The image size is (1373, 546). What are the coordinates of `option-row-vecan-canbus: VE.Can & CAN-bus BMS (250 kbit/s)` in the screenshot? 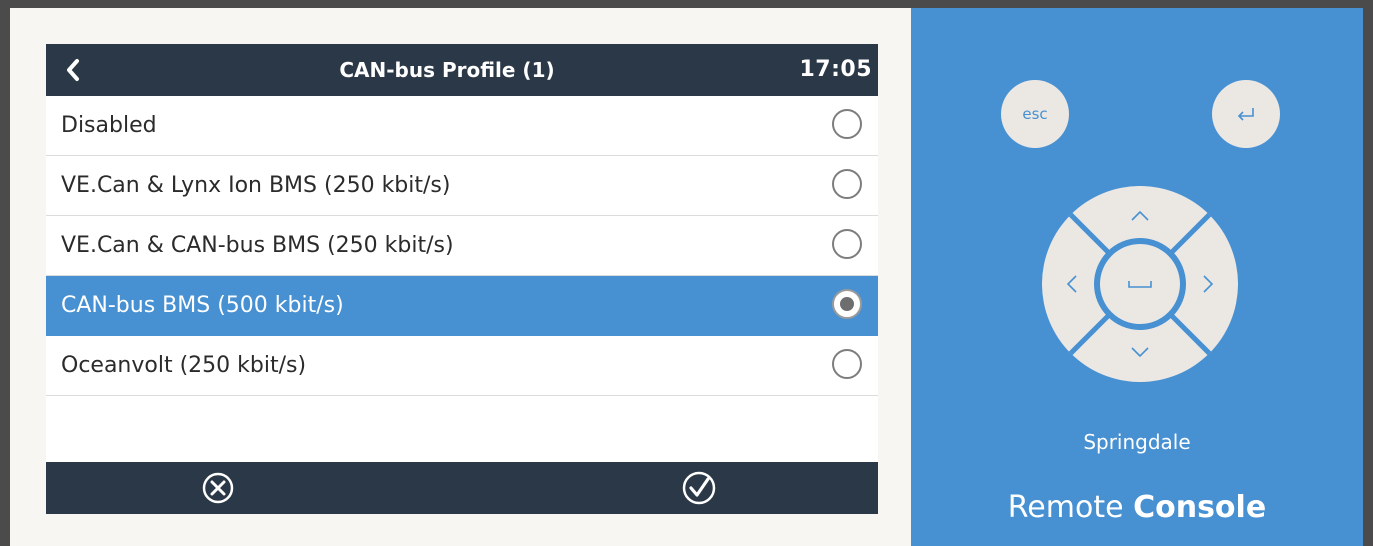 It's located at (462, 246).